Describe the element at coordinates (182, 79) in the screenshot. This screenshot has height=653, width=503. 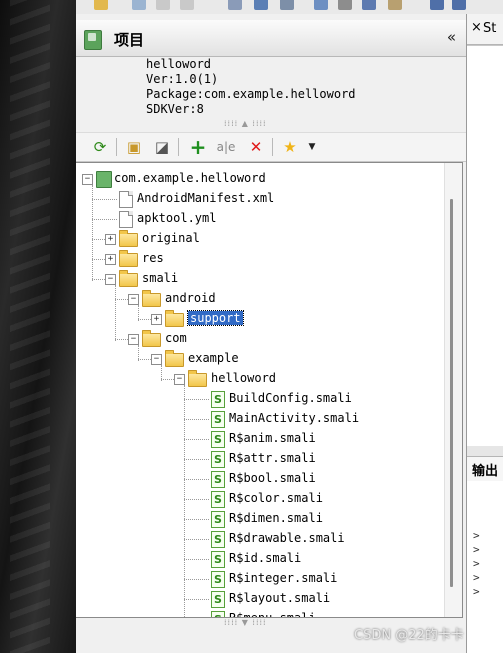
I see `project-version: Ver:1.0(1)` at that location.